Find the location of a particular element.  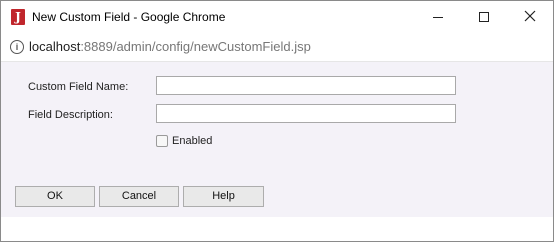

custom-field-name-input is located at coordinates (306, 85).